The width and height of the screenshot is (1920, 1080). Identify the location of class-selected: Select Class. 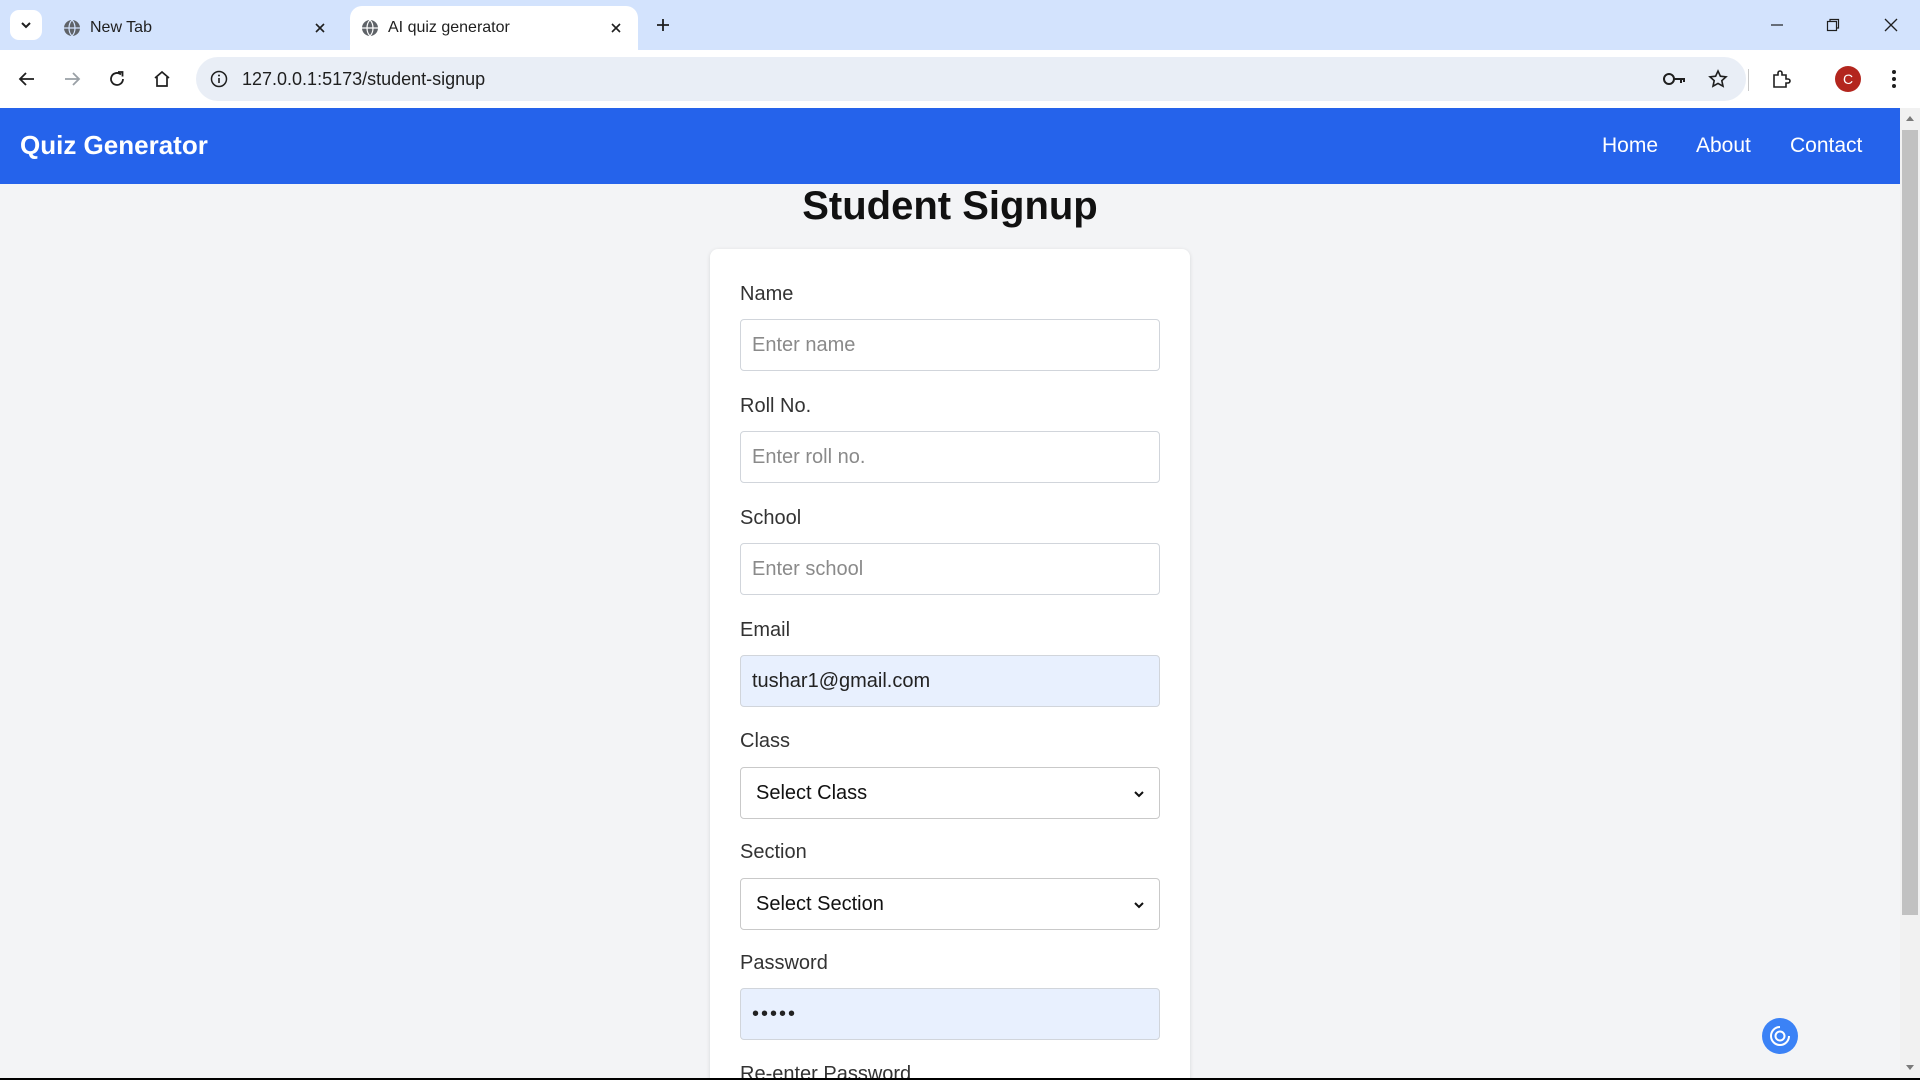
(812, 792).